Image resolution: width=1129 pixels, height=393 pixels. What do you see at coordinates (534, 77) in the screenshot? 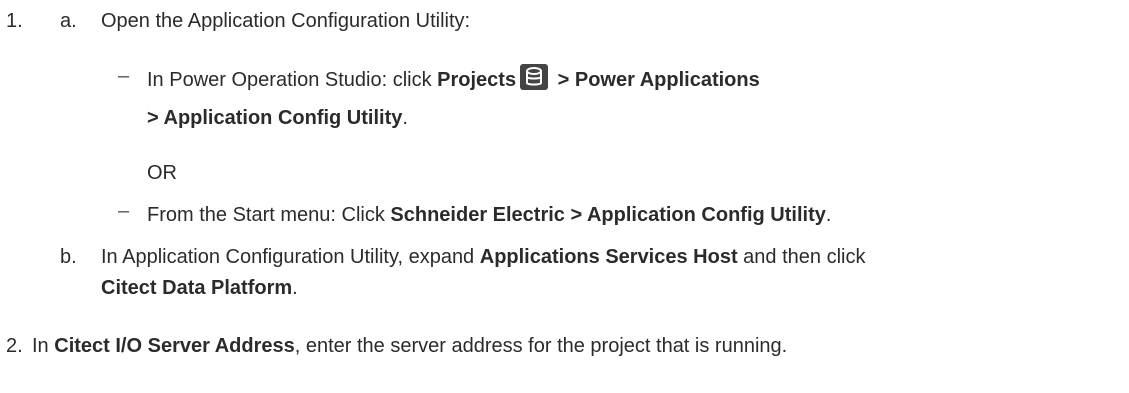
I see `database-icon` at bounding box center [534, 77].